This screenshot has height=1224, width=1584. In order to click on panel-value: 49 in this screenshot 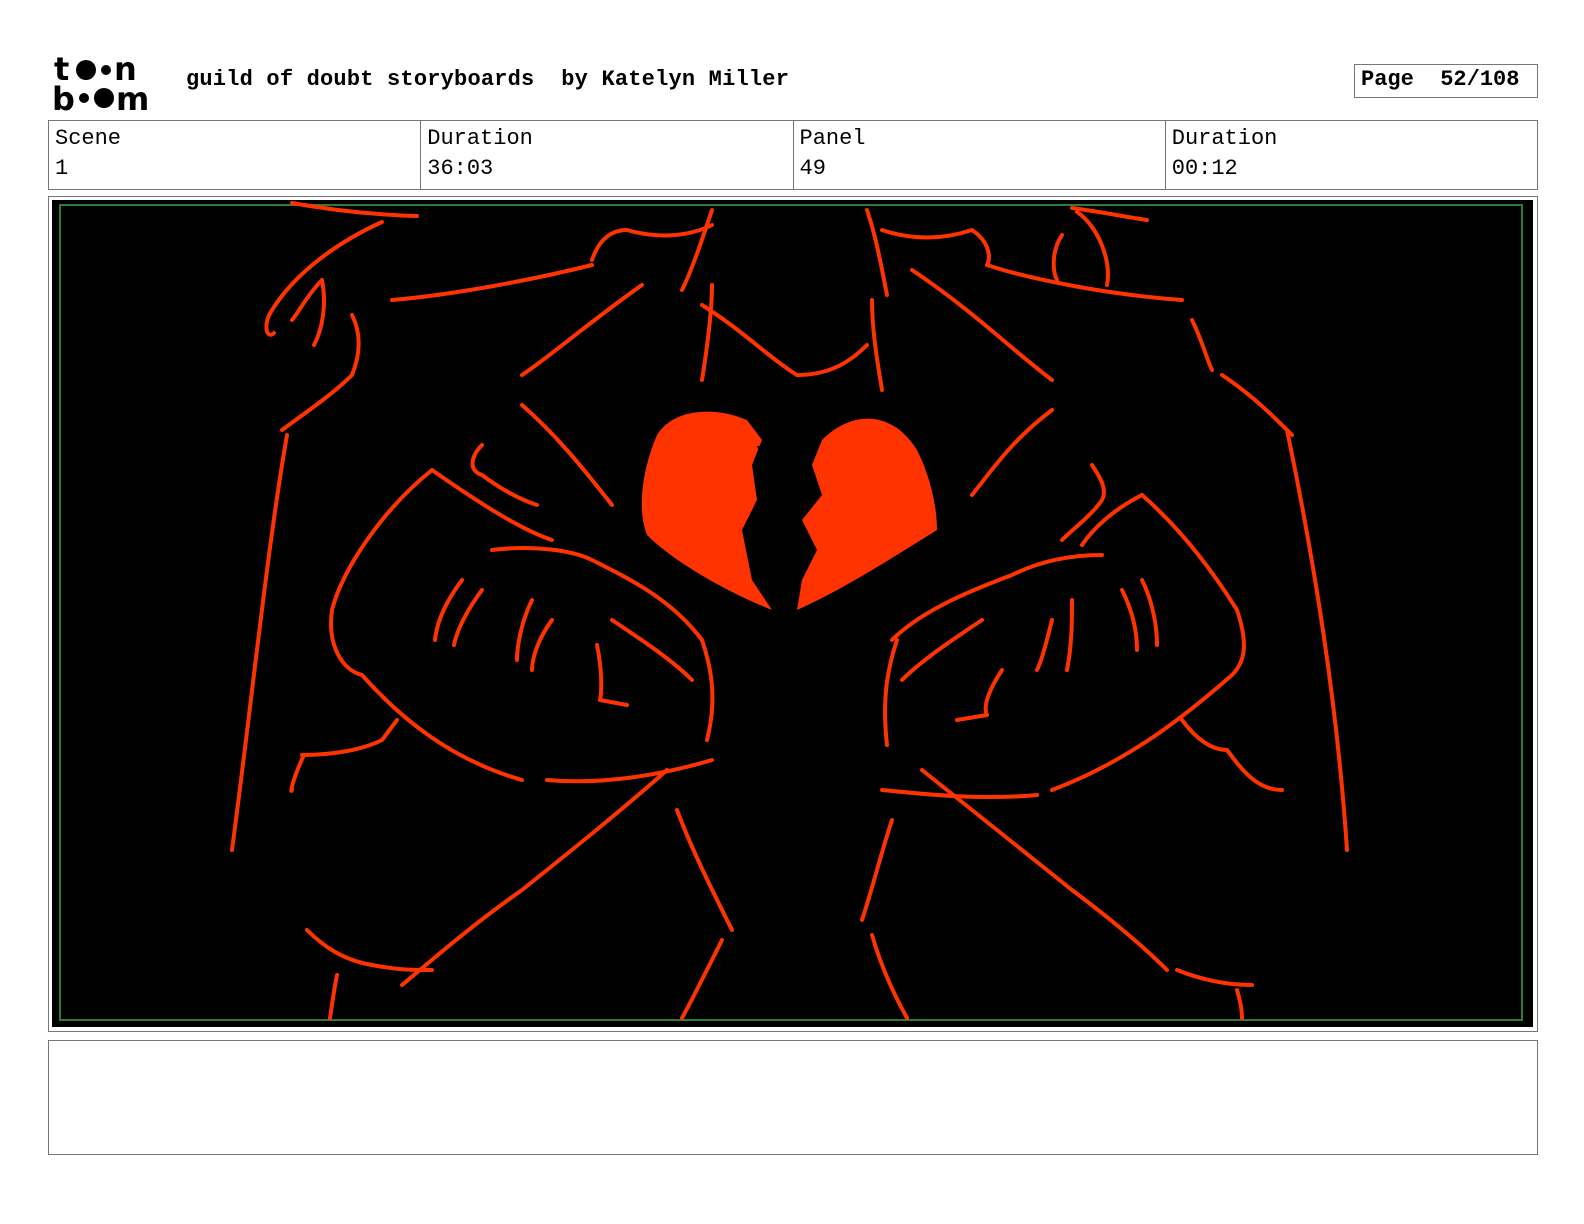, I will do `click(812, 168)`.